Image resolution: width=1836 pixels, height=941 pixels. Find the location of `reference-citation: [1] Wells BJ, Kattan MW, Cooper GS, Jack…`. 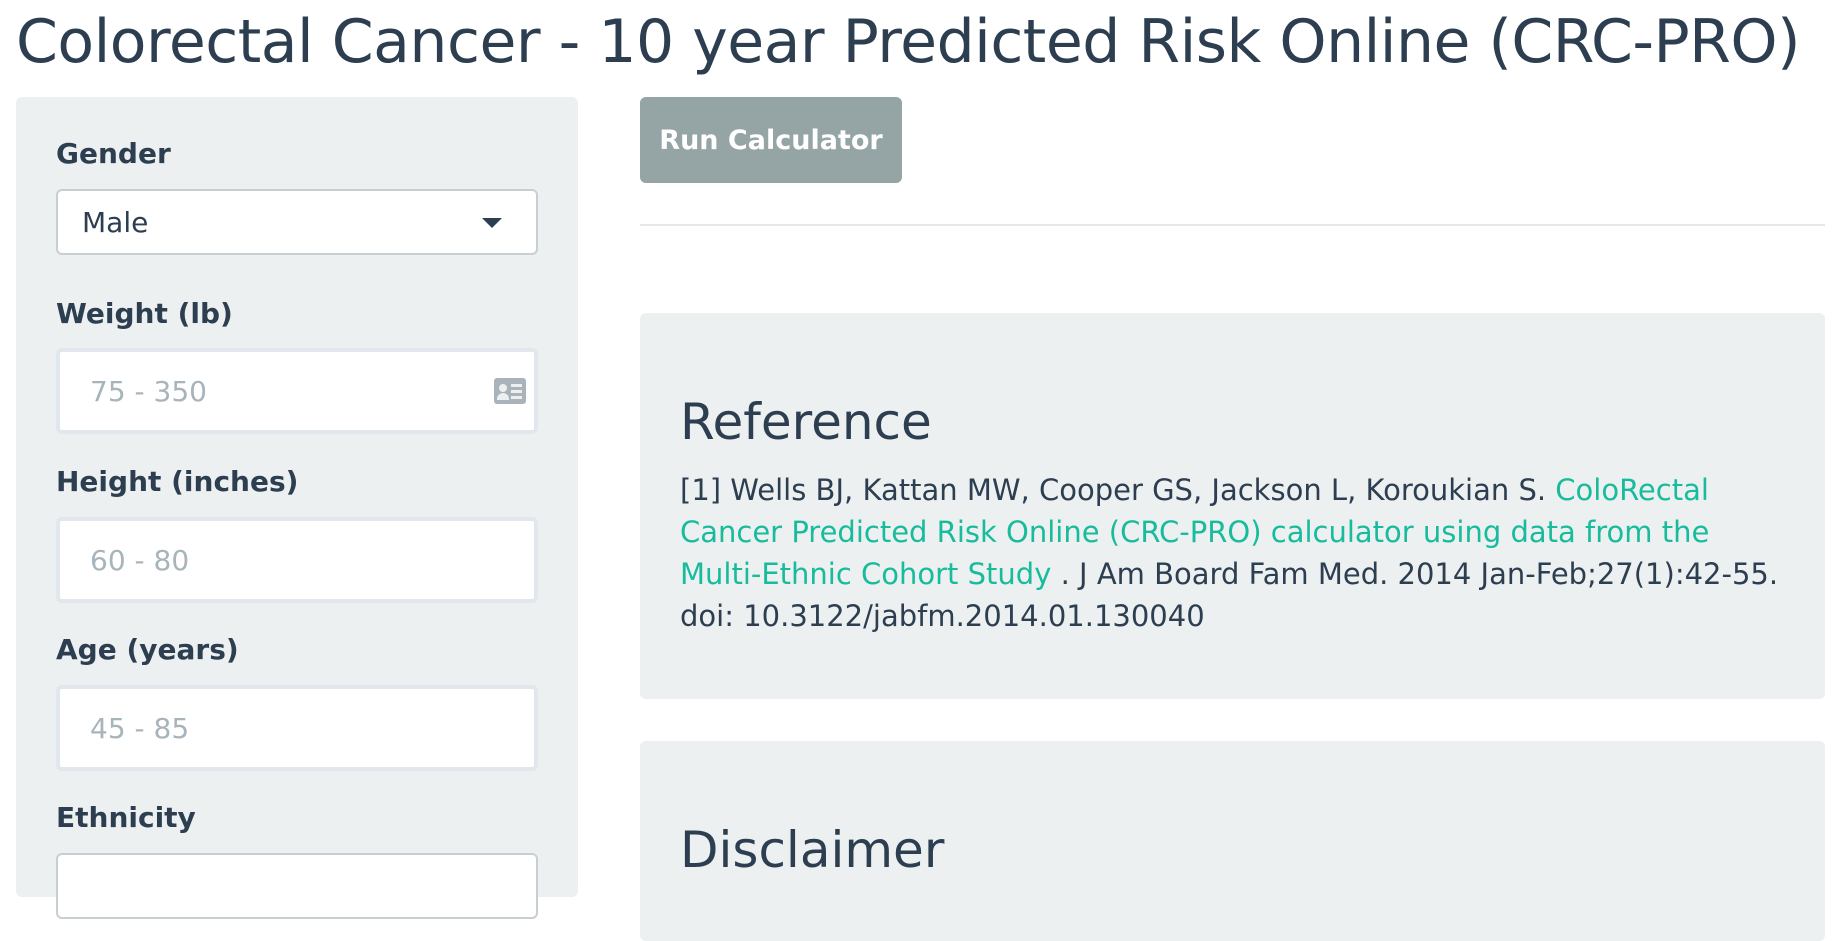

reference-citation: [1] Wells BJ, Kattan MW, Cooper GS, Jack… is located at coordinates (1235, 553).